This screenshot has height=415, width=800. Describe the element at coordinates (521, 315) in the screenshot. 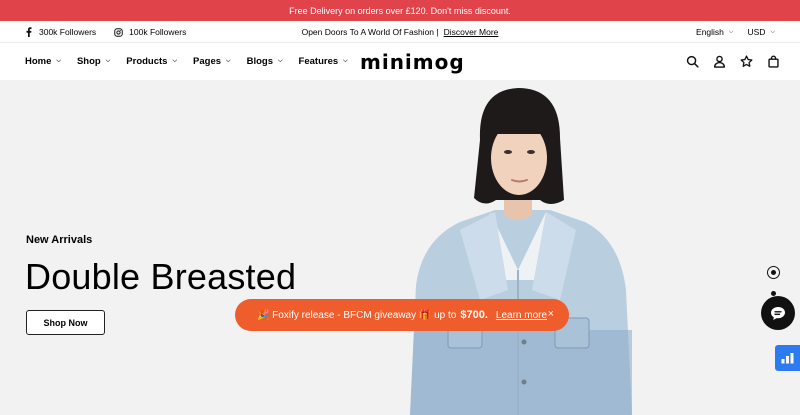

I see `learn-more-link: Learn more` at that location.